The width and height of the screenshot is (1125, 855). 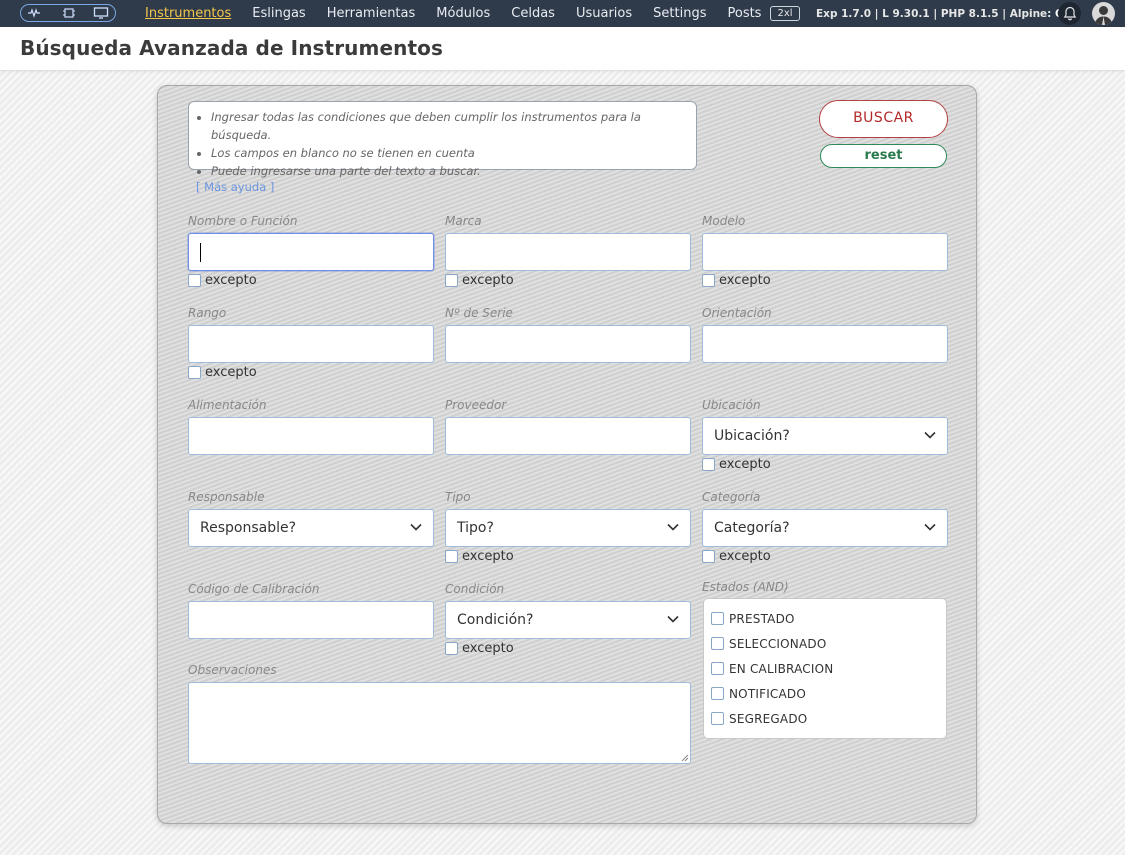 I want to click on marca-input, so click(x=568, y=252).